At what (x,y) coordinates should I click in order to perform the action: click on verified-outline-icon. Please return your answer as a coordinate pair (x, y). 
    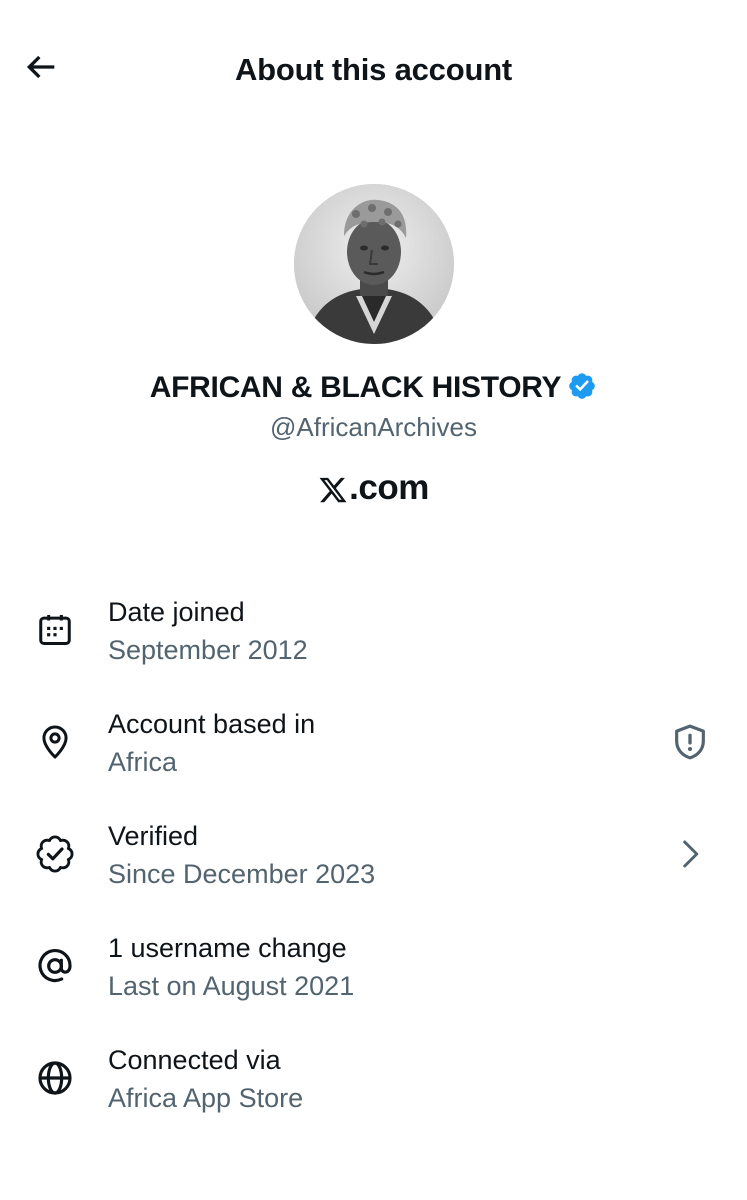
    Looking at the image, I should click on (55, 854).